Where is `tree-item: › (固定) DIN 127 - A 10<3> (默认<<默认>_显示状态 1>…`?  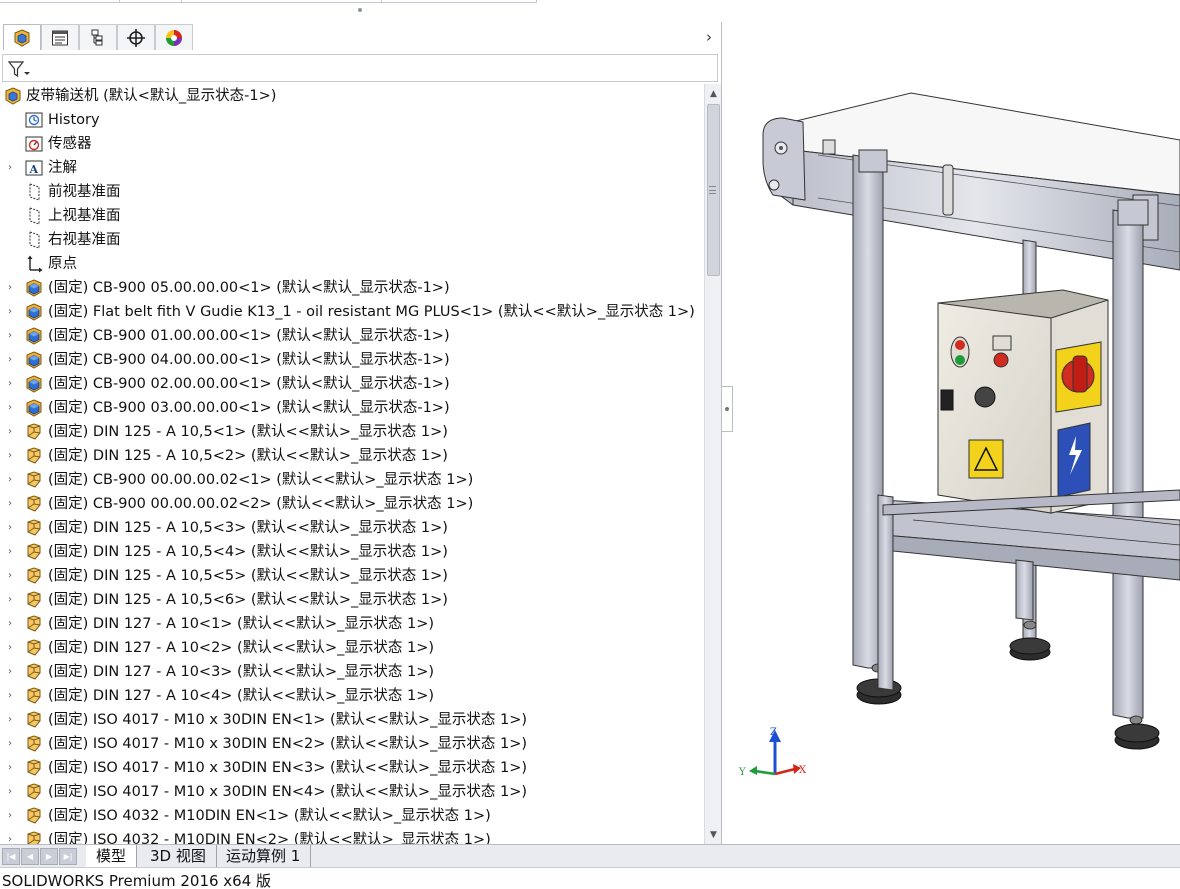 tree-item: › (固定) DIN 127 - A 10<3> (默认<<默认>_显示状态 1>… is located at coordinates (352, 672).